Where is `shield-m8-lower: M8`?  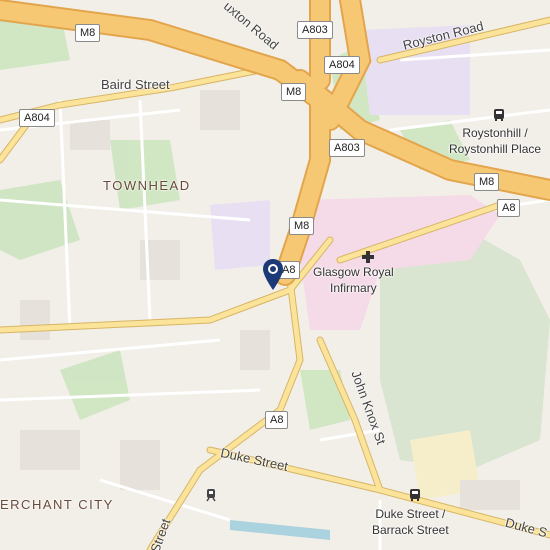 shield-m8-lower: M8 is located at coordinates (302, 226).